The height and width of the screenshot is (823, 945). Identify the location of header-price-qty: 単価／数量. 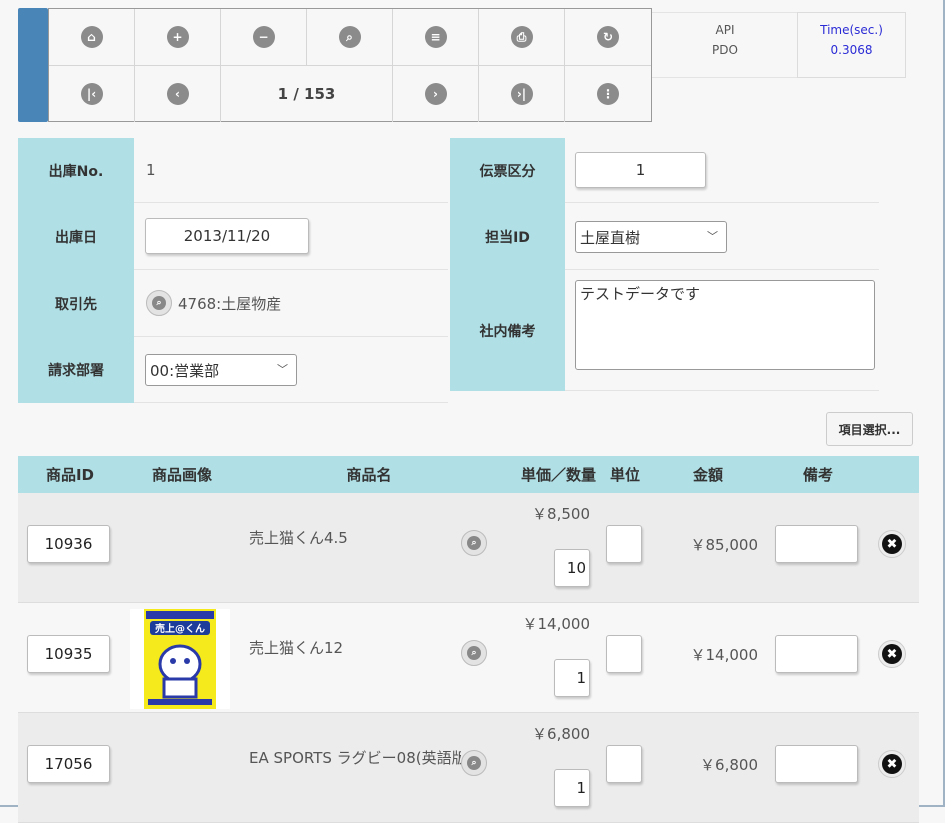
(558, 475).